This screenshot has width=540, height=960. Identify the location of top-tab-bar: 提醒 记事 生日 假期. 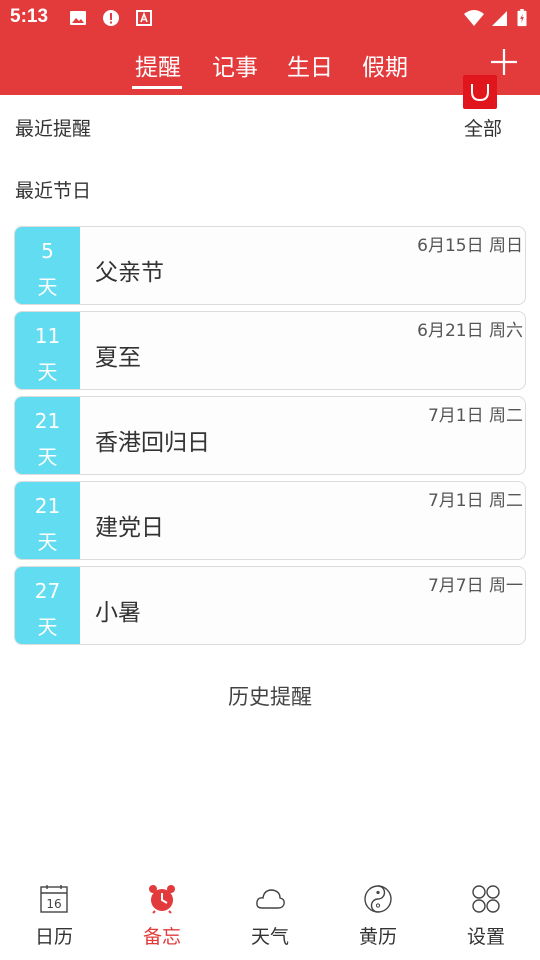
(270, 65).